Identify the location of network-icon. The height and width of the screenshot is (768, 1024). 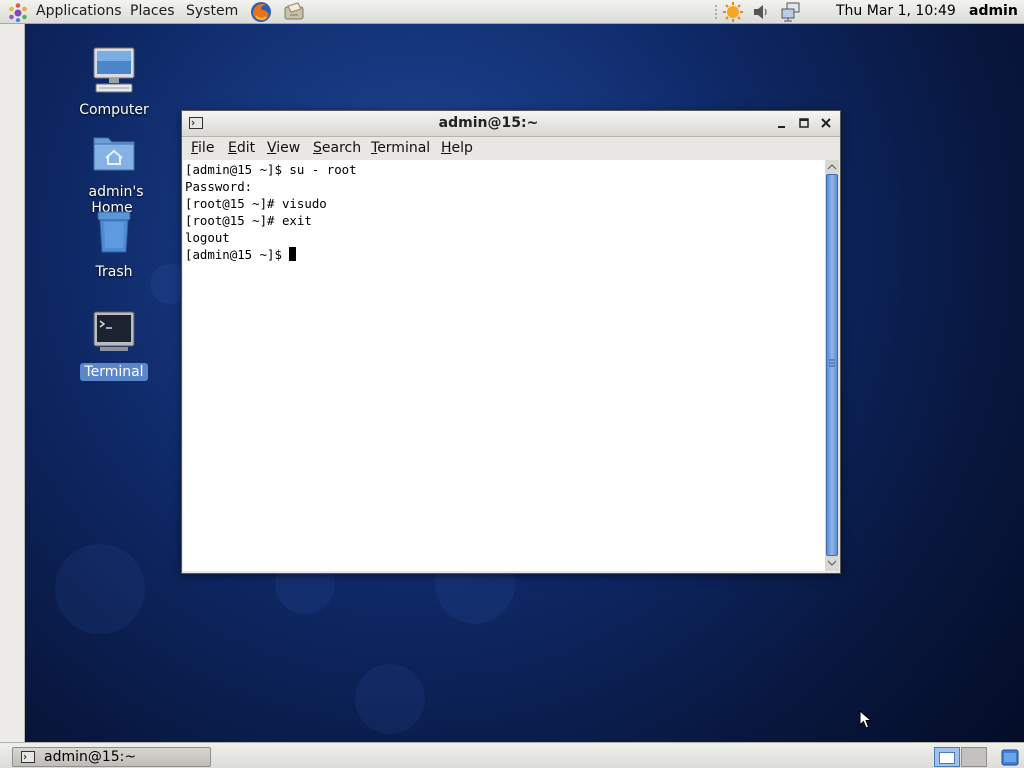
(791, 12).